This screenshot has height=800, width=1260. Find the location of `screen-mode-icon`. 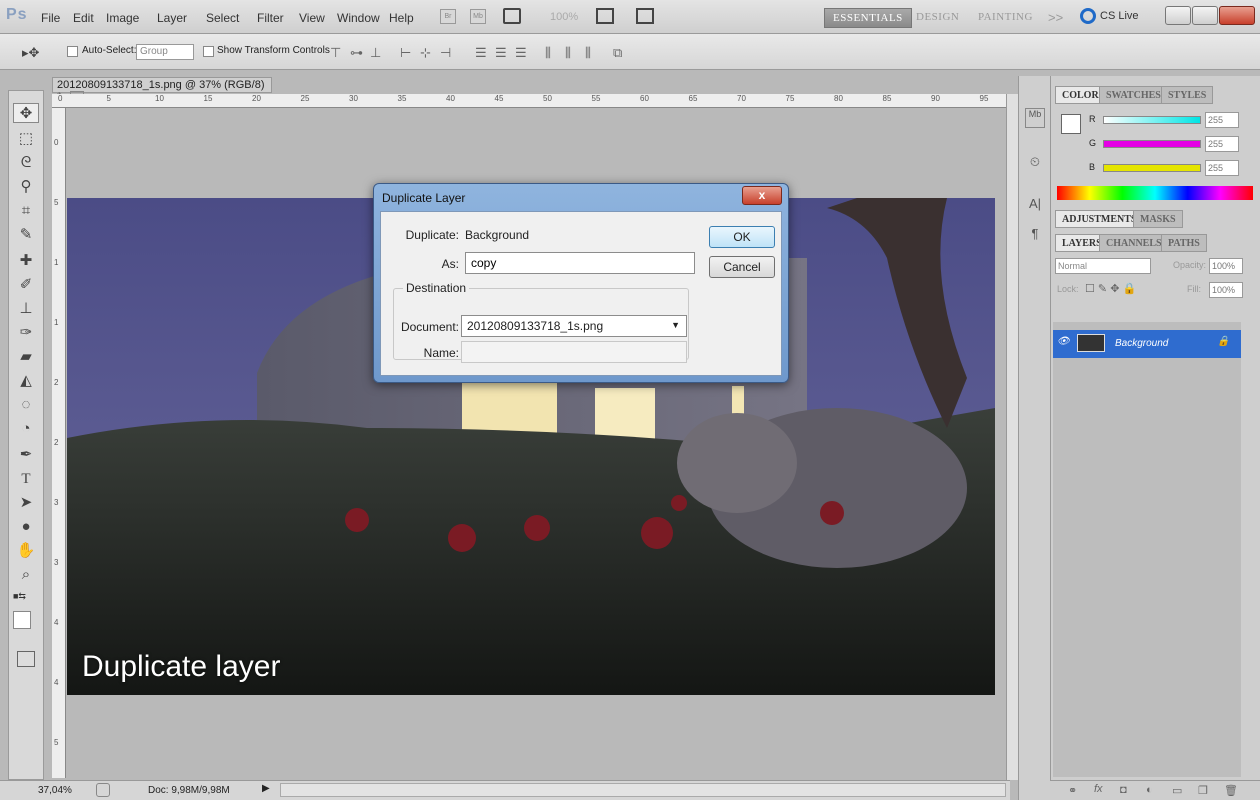

screen-mode-icon is located at coordinates (512, 16).